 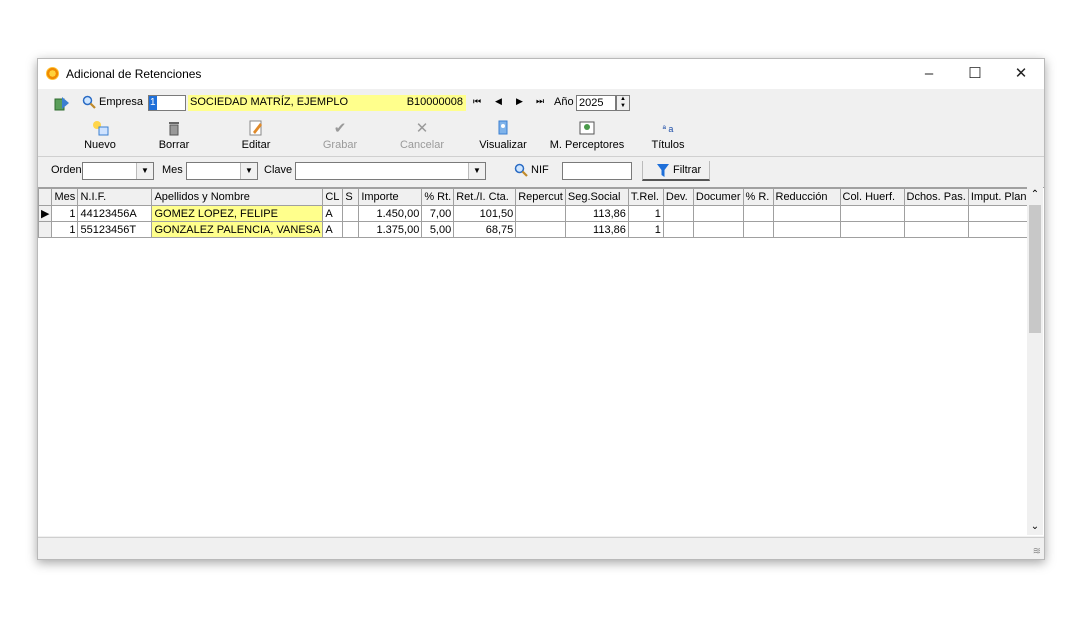 I want to click on prev-record-icon: ◀, so click(x=498, y=101).